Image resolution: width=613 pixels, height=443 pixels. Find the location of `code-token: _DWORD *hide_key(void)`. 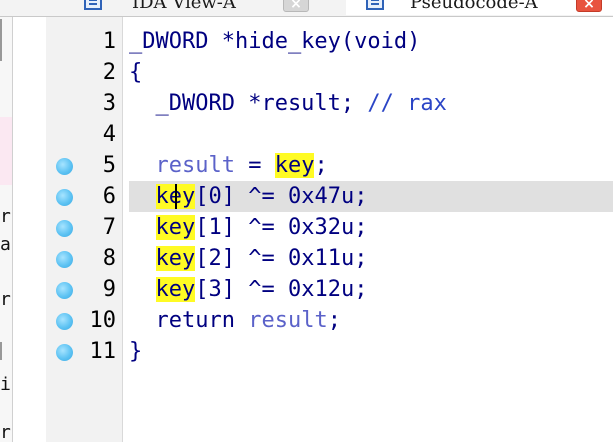

code-token: _DWORD *hide_key(void) is located at coordinates (275, 41).